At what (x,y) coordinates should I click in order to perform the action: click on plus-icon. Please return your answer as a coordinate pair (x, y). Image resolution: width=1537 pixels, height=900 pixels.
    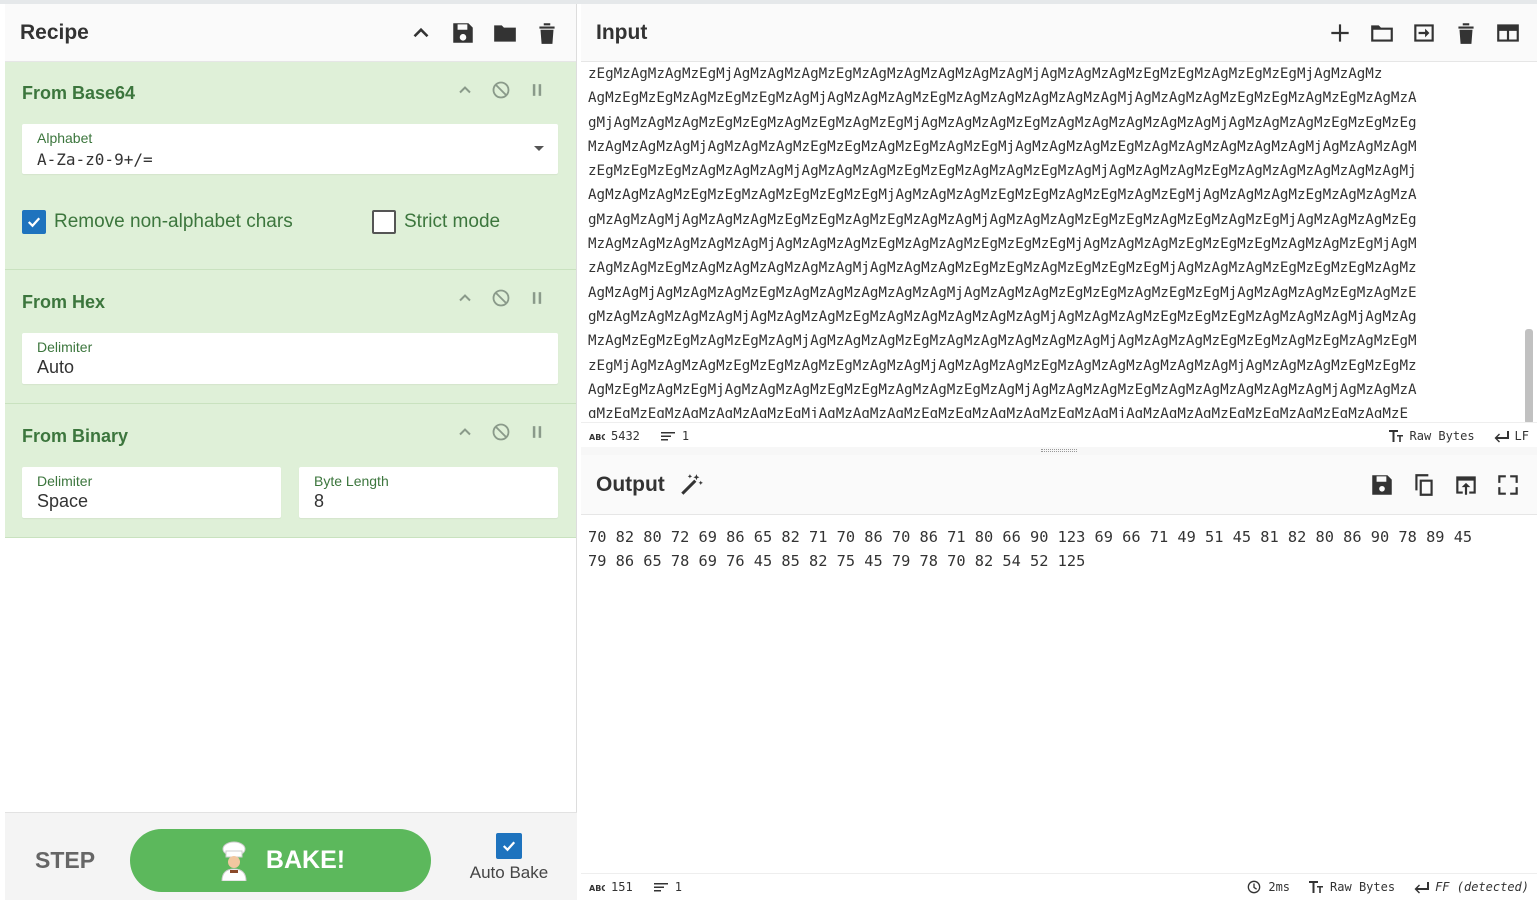
    Looking at the image, I should click on (1340, 33).